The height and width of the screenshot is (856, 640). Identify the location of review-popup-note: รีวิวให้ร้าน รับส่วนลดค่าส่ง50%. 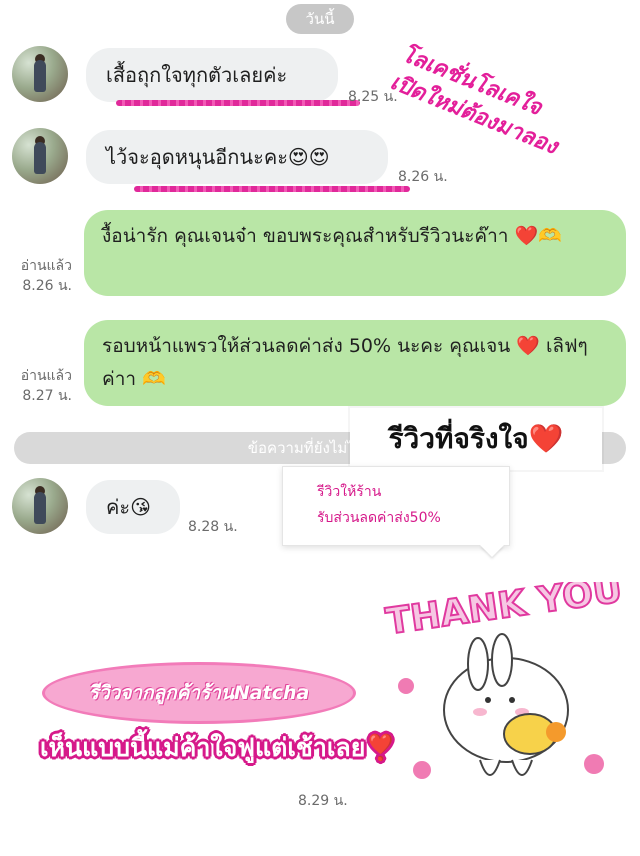
(396, 506).